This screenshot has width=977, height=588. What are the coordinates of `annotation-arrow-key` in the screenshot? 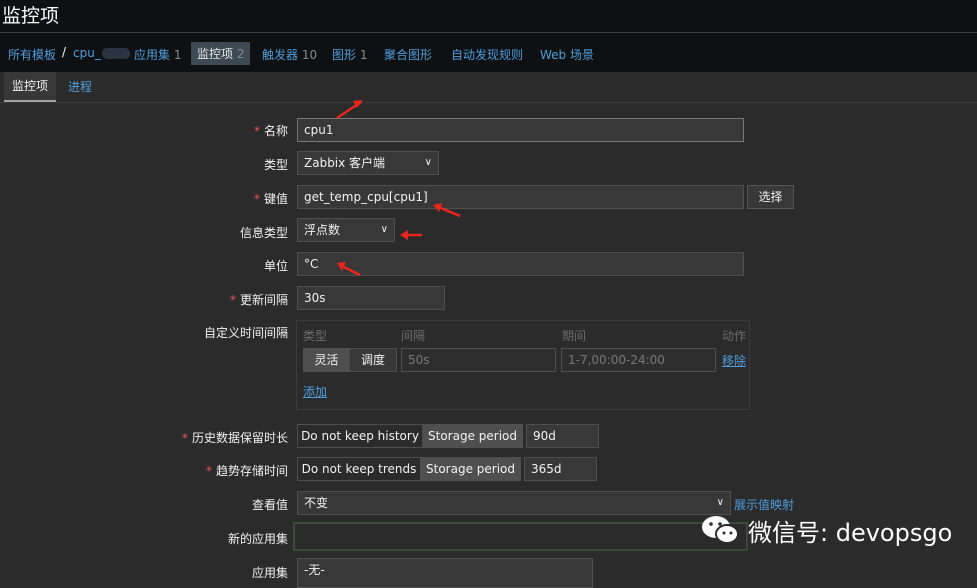 It's located at (447, 210).